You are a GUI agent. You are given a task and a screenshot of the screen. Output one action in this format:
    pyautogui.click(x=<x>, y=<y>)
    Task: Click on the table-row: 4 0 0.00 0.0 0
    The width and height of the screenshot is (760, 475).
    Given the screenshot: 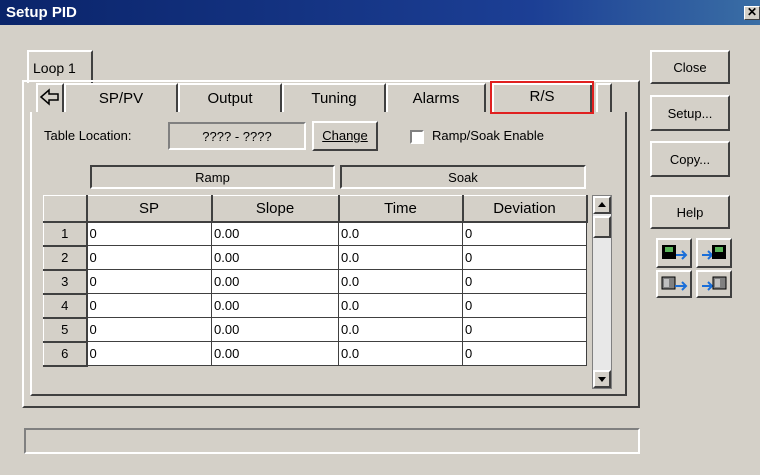 What is the action you would take?
    pyautogui.click(x=315, y=306)
    